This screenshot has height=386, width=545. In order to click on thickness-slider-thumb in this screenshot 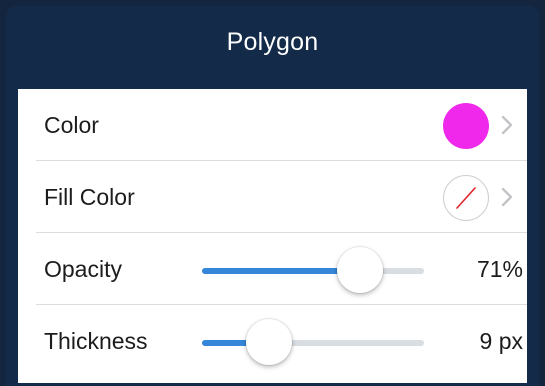, I will do `click(268, 342)`.